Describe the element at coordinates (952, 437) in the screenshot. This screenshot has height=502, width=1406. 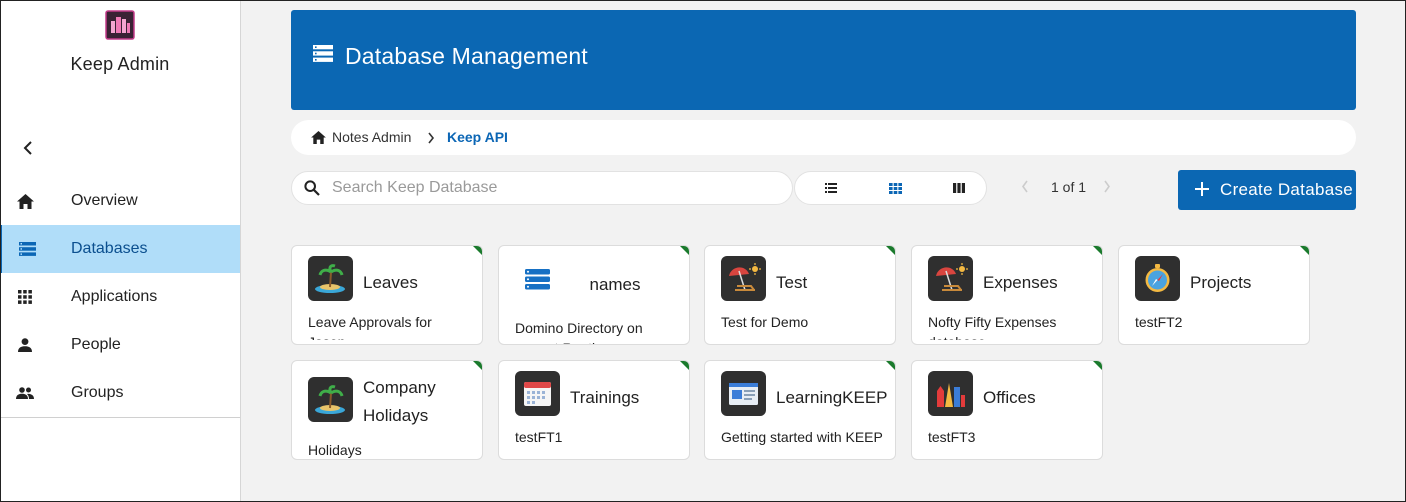
I see `card-description: testFT3` at that location.